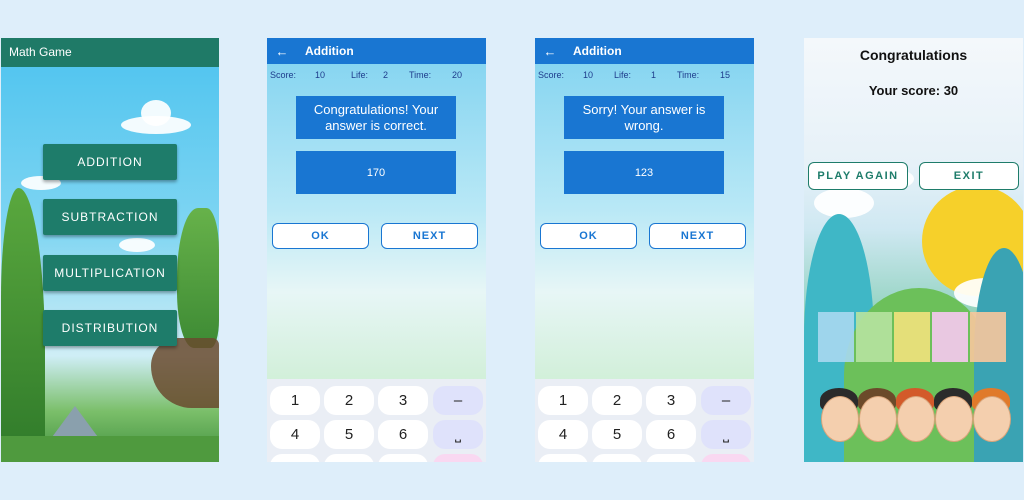 Image resolution: width=1024 pixels, height=500 pixels. What do you see at coordinates (110, 328) in the screenshot?
I see `distribution-button: DISTRIBUTION` at bounding box center [110, 328].